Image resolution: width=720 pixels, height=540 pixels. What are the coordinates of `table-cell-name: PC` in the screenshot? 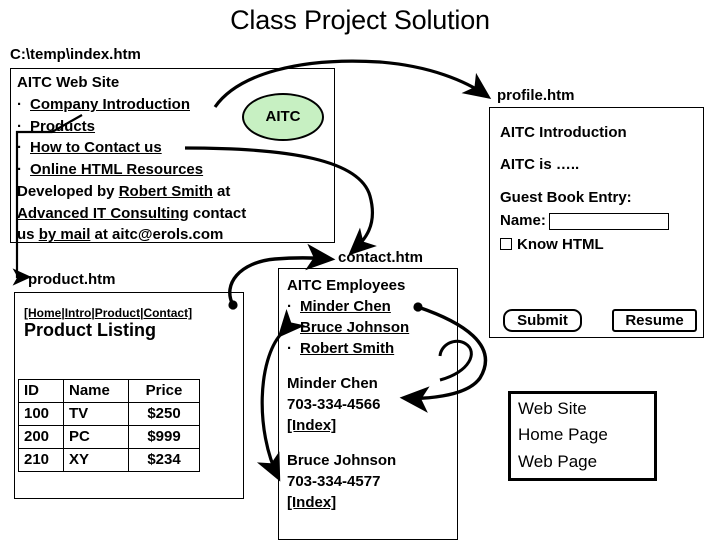 It's located at (96, 437).